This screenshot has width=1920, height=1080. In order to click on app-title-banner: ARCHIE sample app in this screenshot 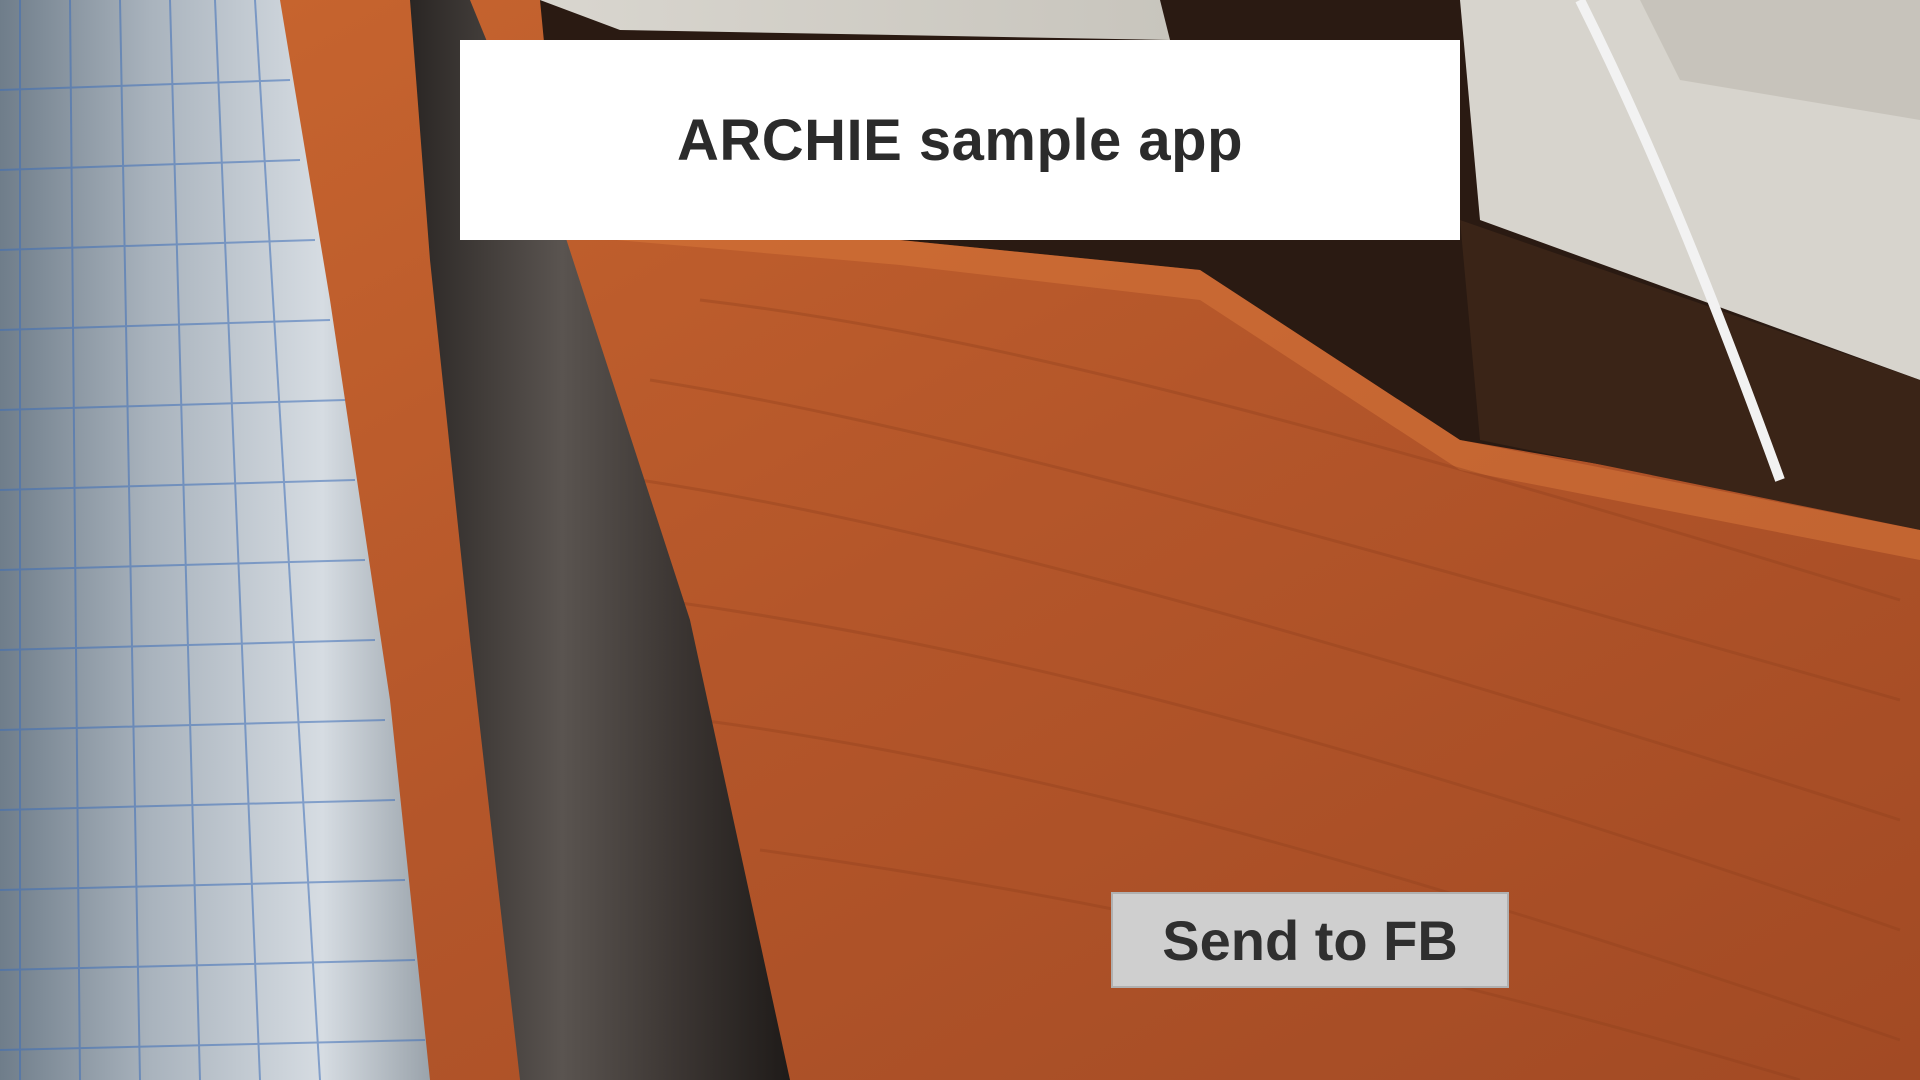, I will do `click(960, 140)`.